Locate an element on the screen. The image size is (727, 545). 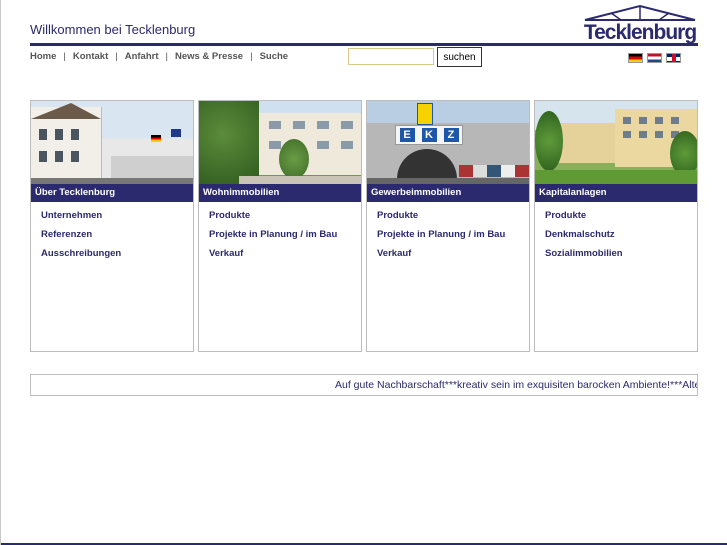
language-selector is located at coordinates (654, 58).